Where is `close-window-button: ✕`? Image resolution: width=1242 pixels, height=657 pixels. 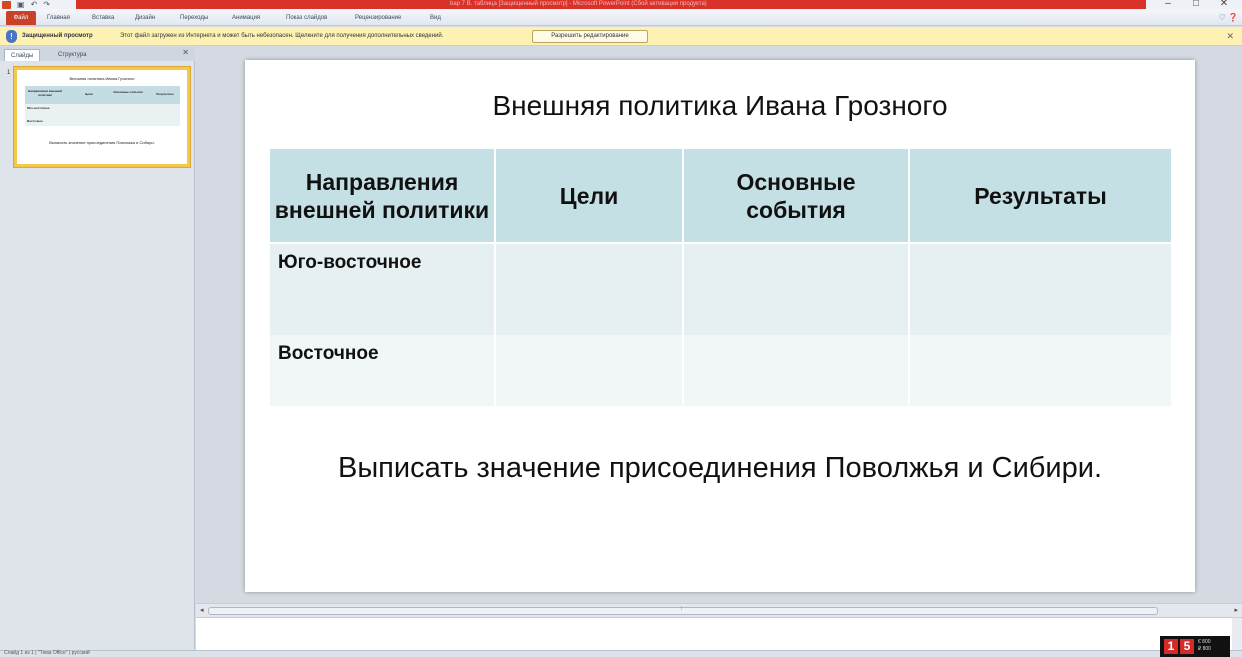 close-window-button: ✕ is located at coordinates (1224, 4).